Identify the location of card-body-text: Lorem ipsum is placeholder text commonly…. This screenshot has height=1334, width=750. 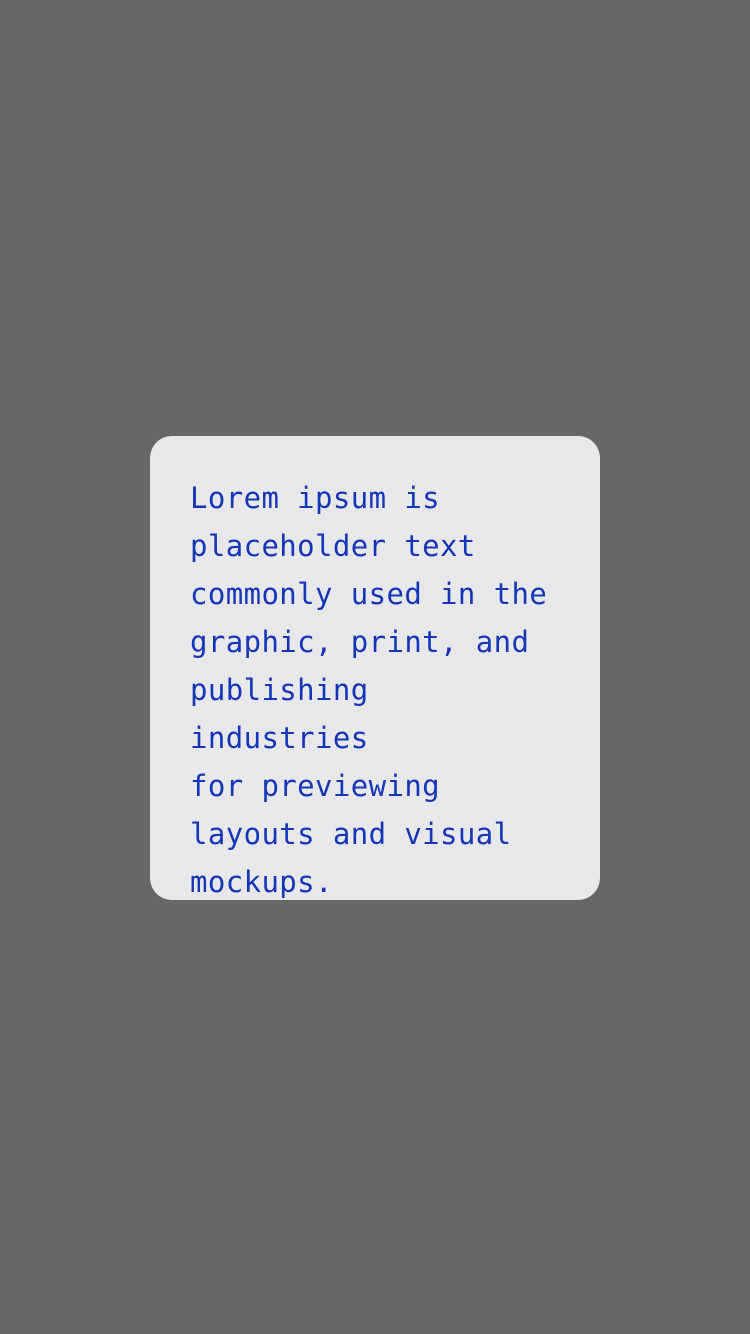
(369, 690).